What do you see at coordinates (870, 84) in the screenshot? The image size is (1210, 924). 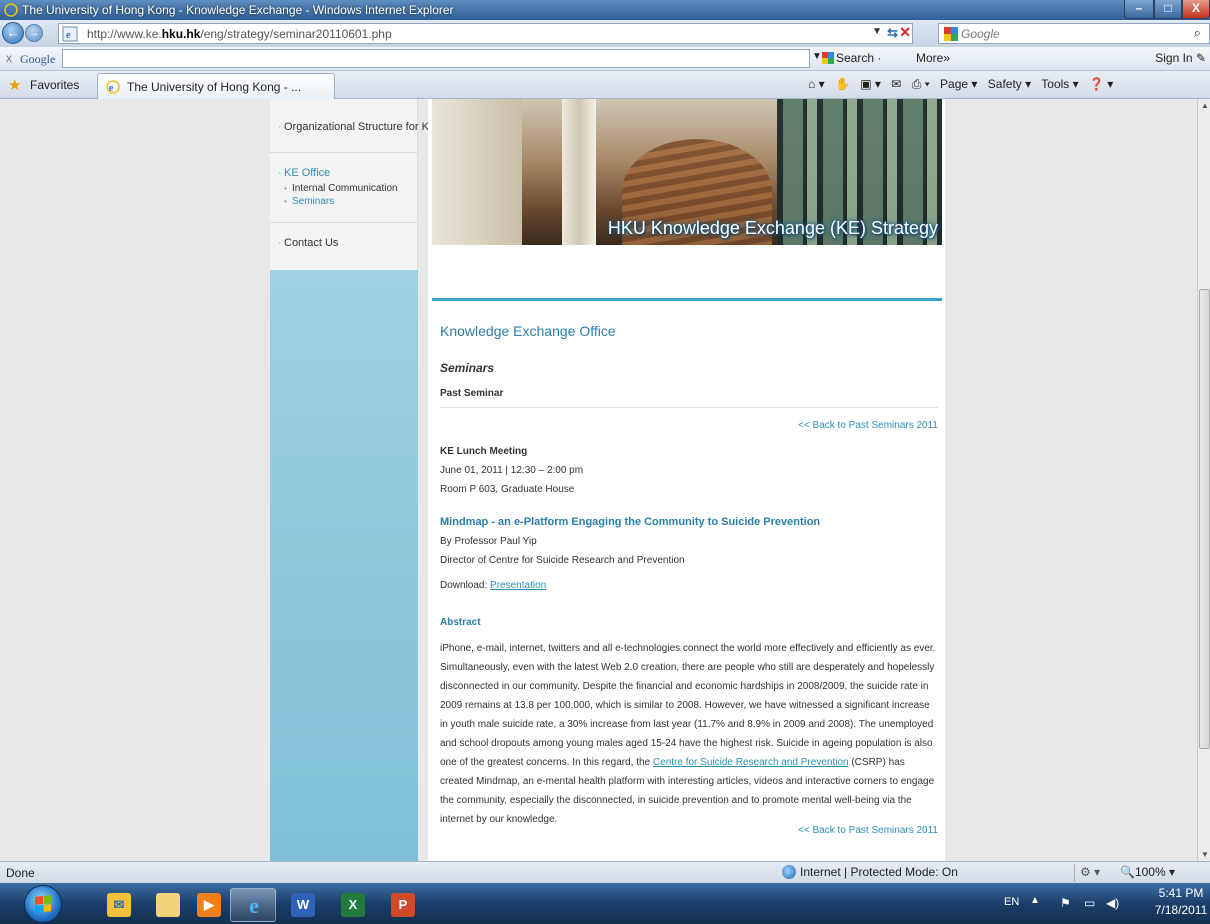 I see `rss-icon: ▣ ▾` at bounding box center [870, 84].